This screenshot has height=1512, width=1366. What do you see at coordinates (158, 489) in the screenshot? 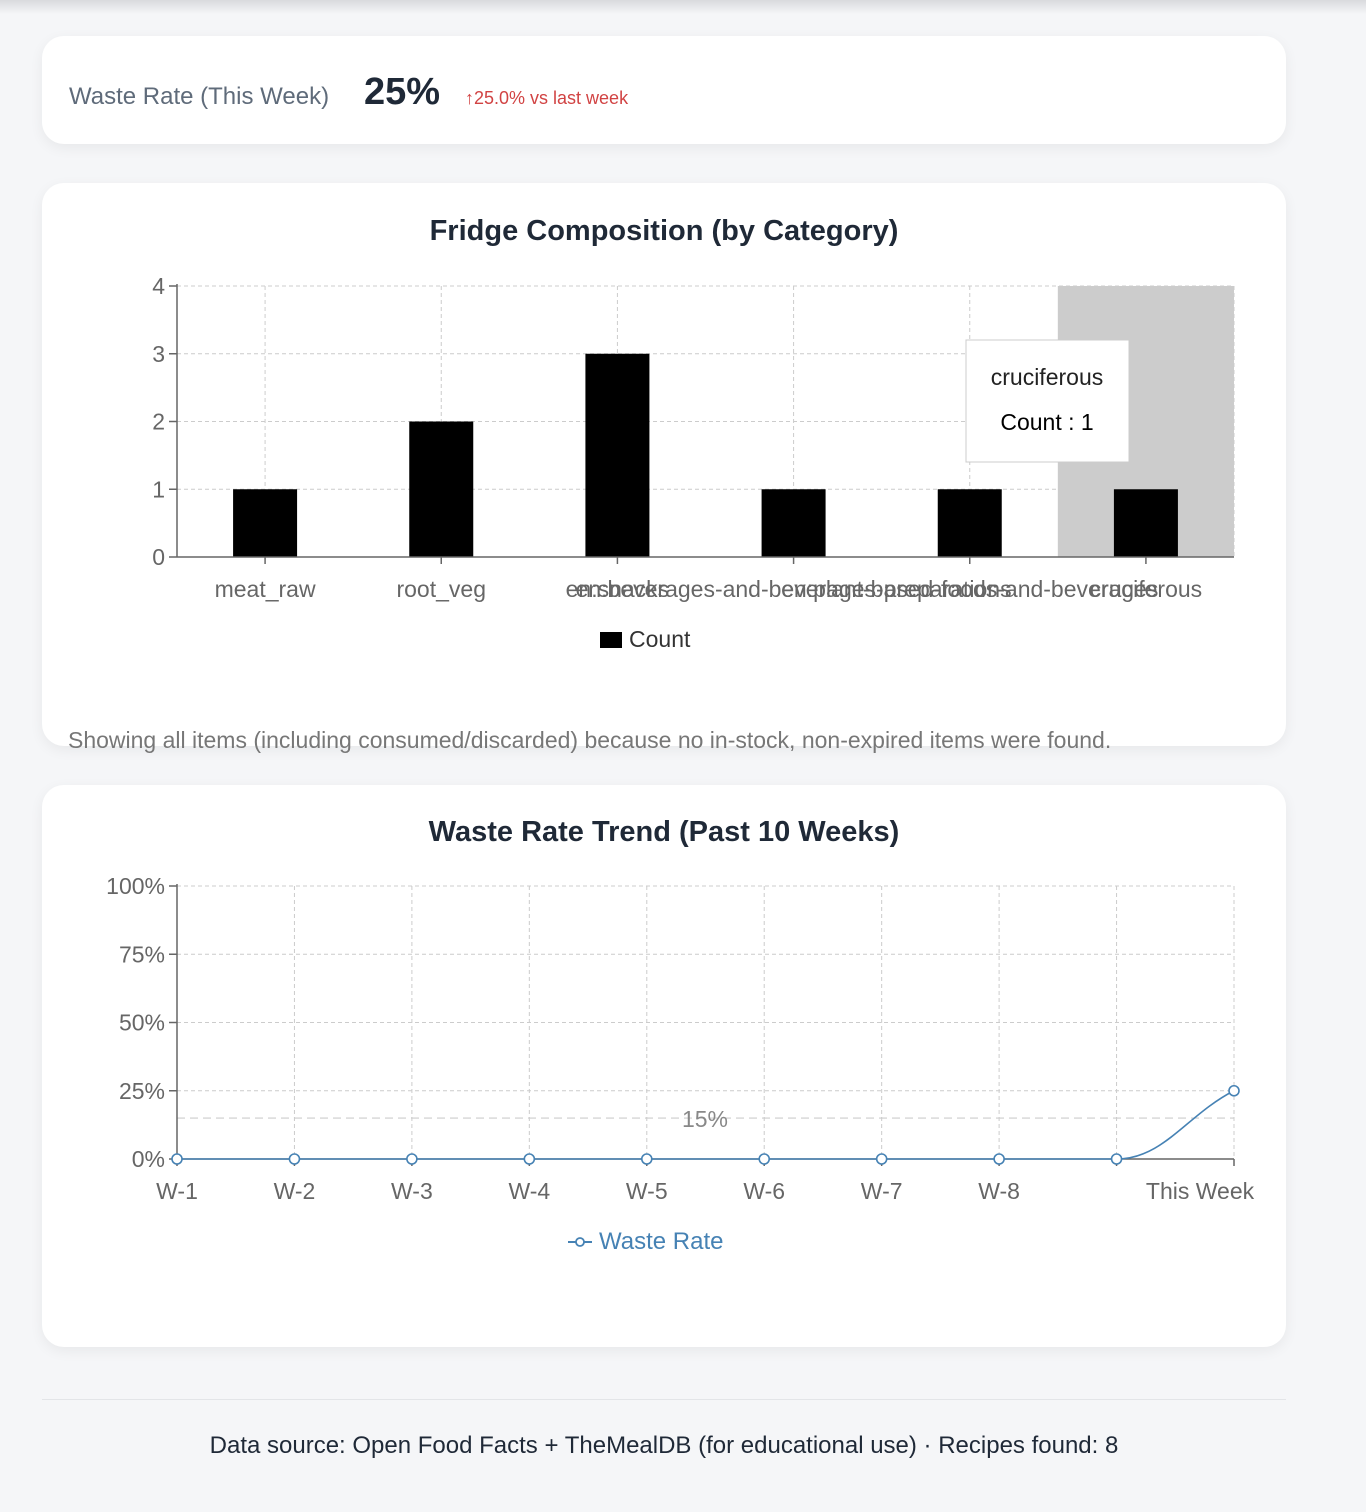
I see `y-tick-label: 1` at bounding box center [158, 489].